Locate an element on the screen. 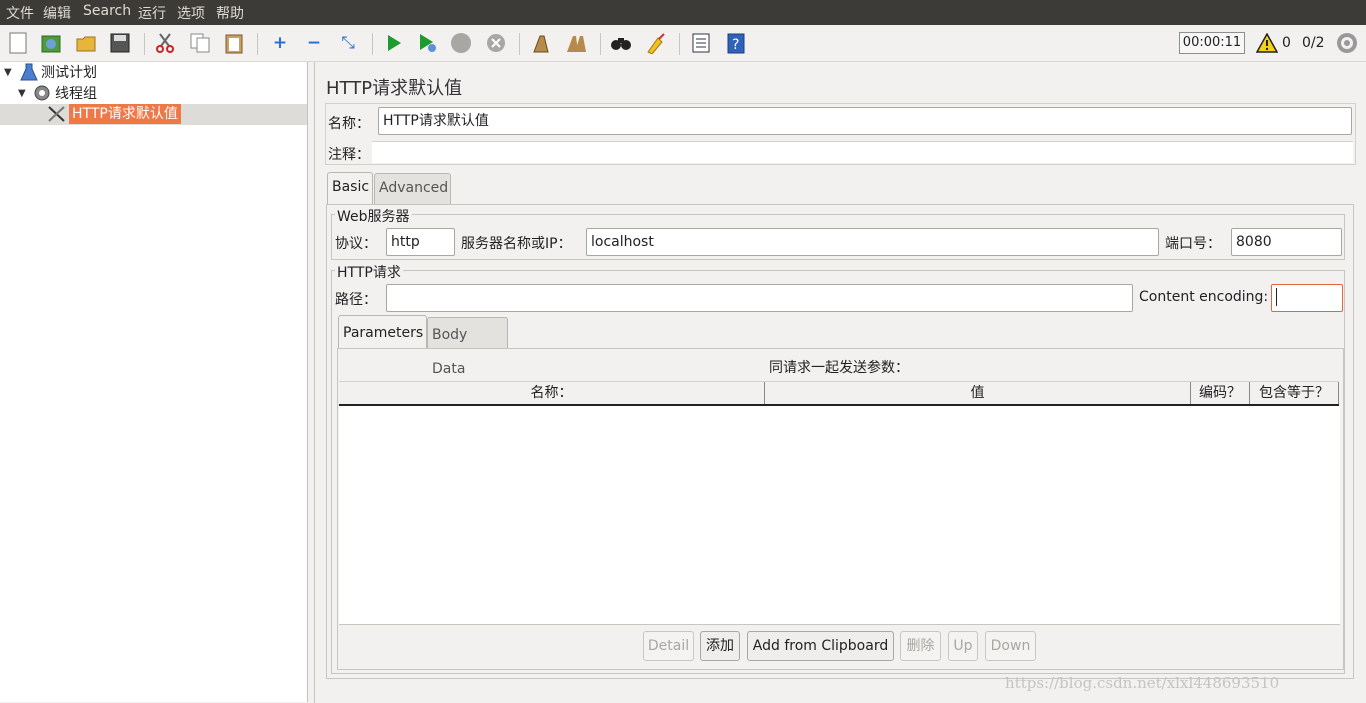 This screenshot has width=1366, height=703. start-icon is located at coordinates (394, 43).